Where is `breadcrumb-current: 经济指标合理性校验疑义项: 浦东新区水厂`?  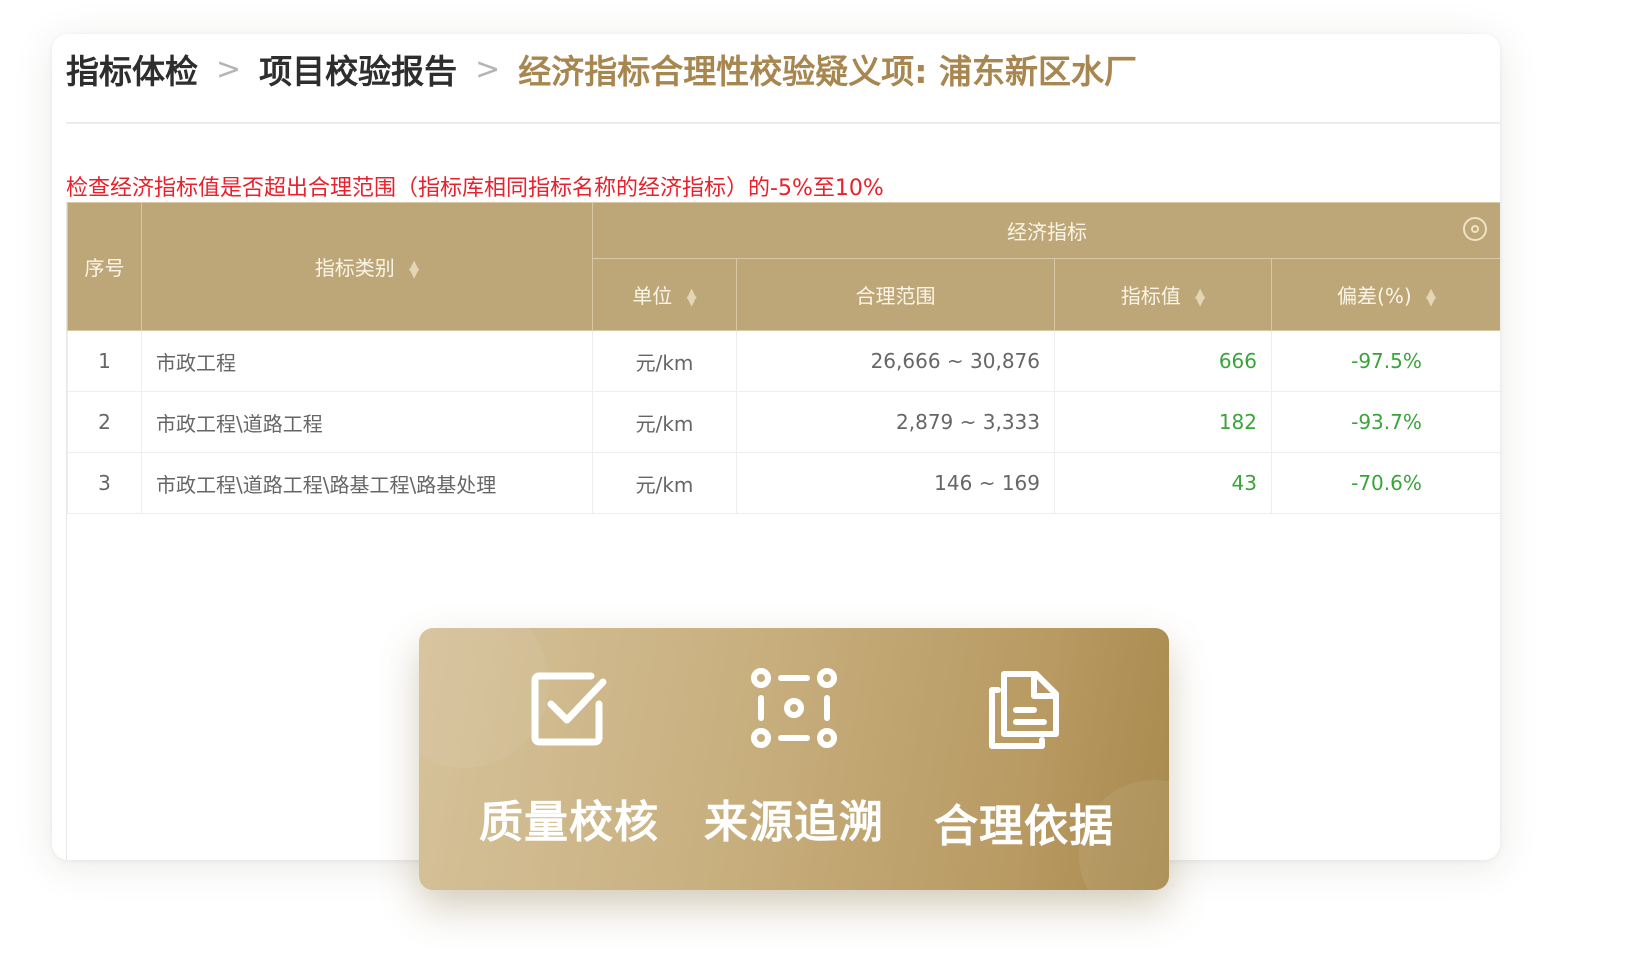
breadcrumb-current: 经济指标合理性校验疑义项: 浦东新区水厂 is located at coordinates (827, 71).